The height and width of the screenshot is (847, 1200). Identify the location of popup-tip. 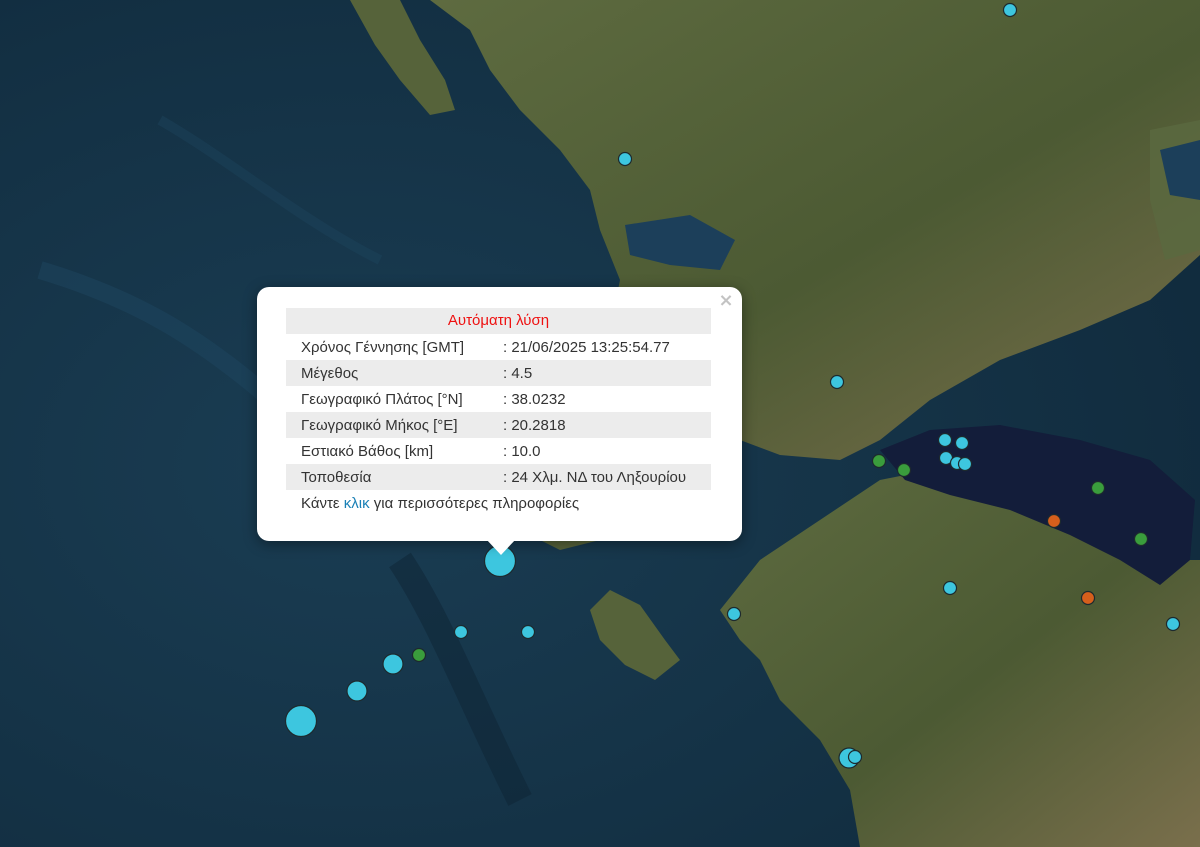
(501, 547).